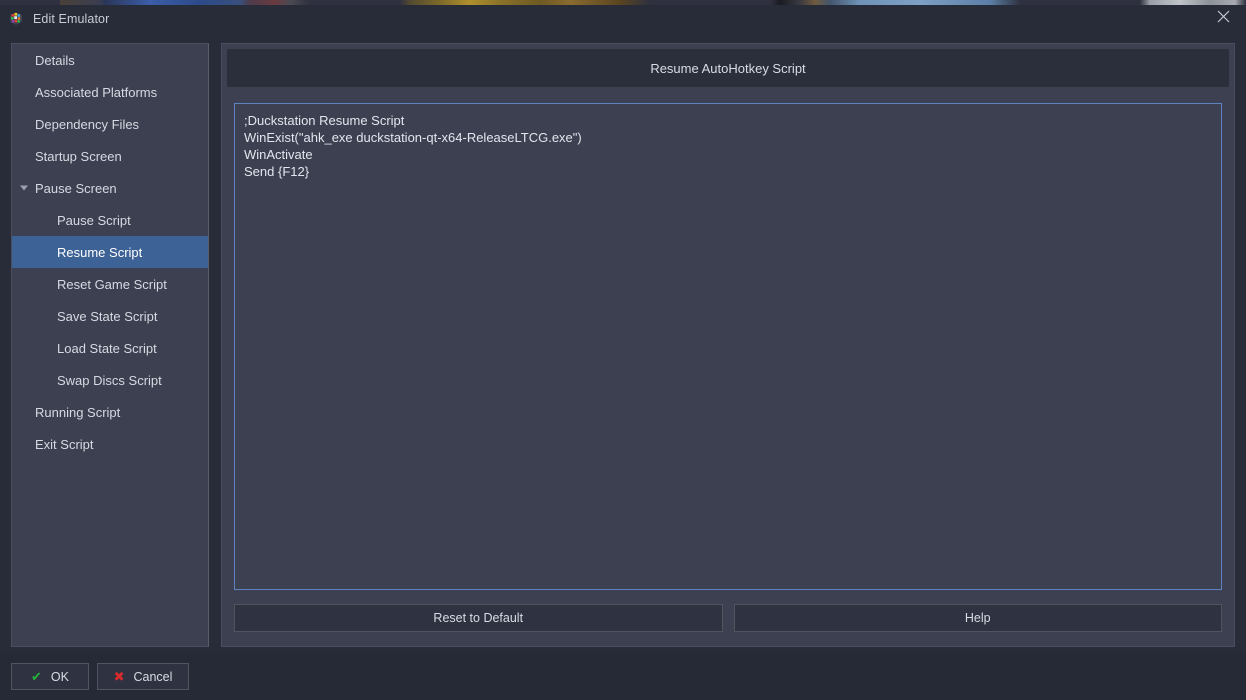  What do you see at coordinates (94, 220) in the screenshot?
I see `sidebar-item-label: Pause Script` at bounding box center [94, 220].